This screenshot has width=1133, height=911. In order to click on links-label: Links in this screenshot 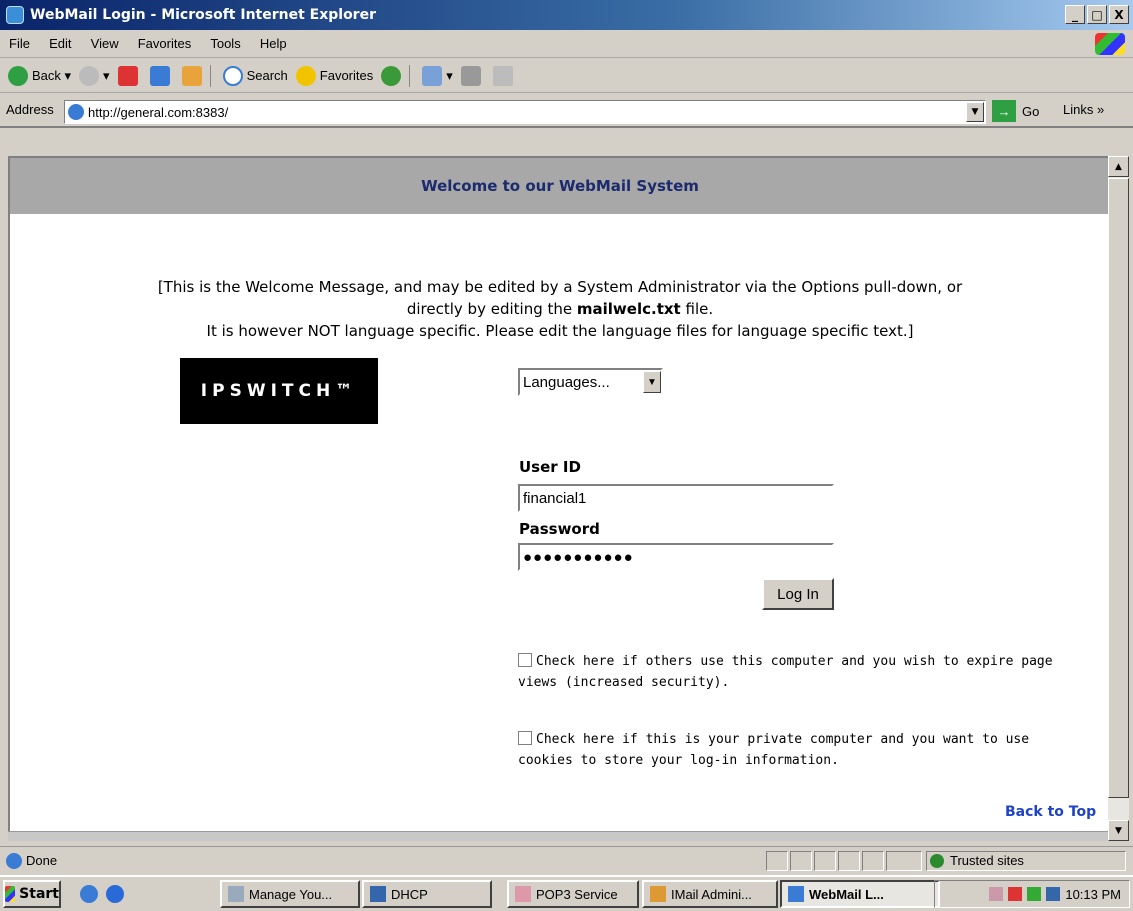, I will do `click(1078, 109)`.